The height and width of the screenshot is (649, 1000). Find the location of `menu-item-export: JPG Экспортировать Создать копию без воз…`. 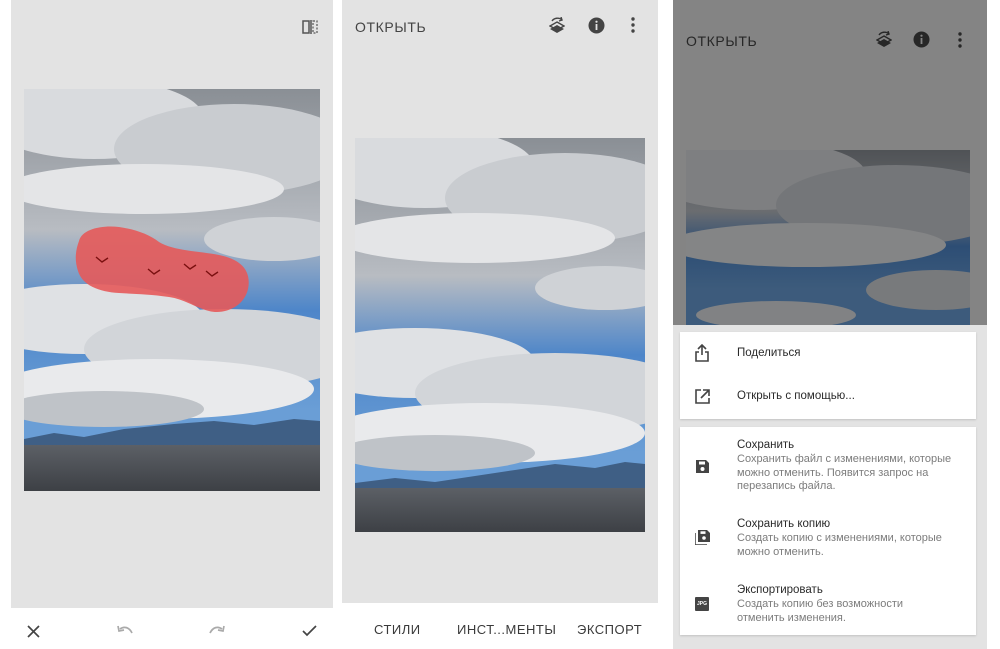

menu-item-export: JPG Экспортировать Создать копию без воз… is located at coordinates (828, 605).